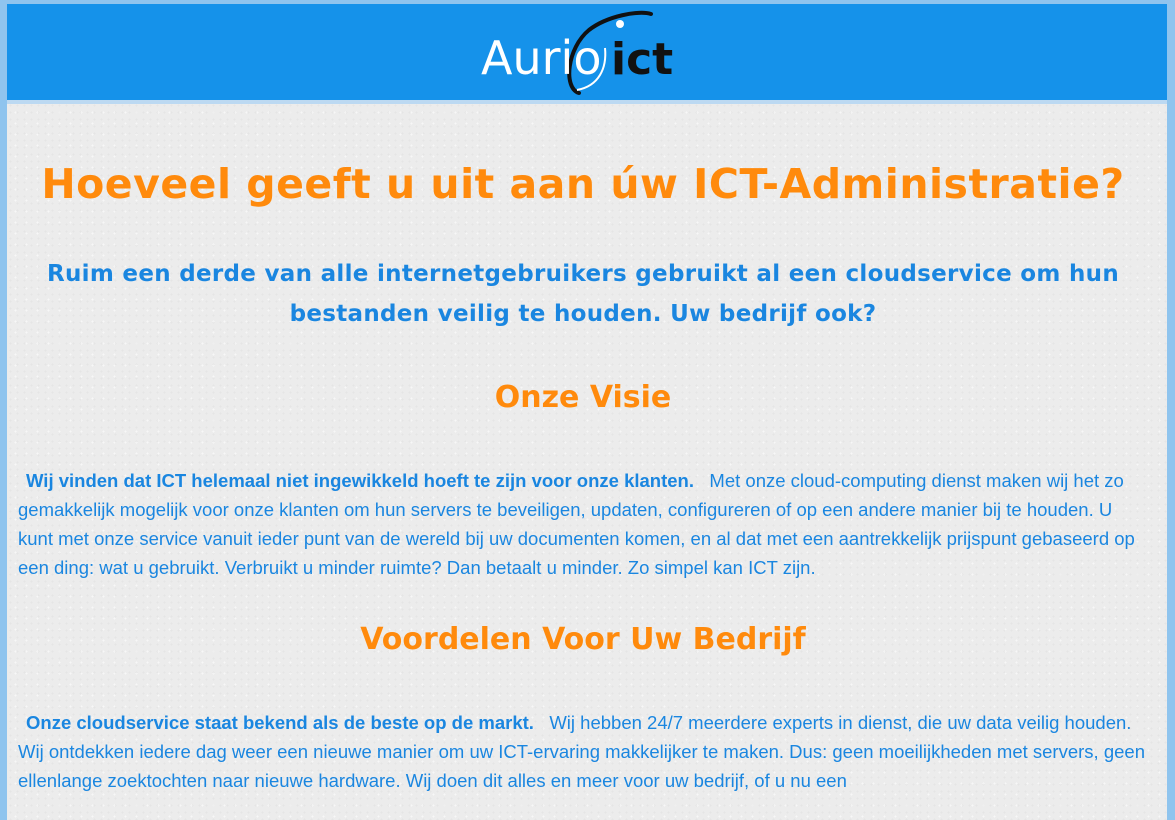 The width and height of the screenshot is (1175, 820). What do you see at coordinates (642, 59) in the screenshot?
I see `logo-text-ict: ict` at bounding box center [642, 59].